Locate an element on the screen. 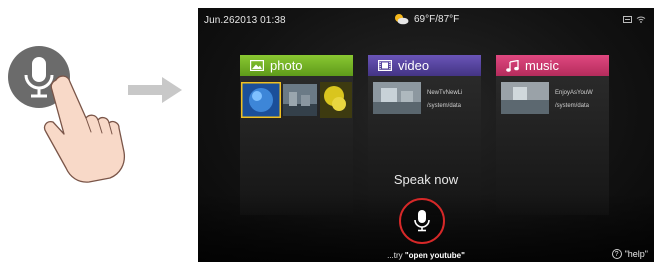  photo-card-label: photo is located at coordinates (286, 65).